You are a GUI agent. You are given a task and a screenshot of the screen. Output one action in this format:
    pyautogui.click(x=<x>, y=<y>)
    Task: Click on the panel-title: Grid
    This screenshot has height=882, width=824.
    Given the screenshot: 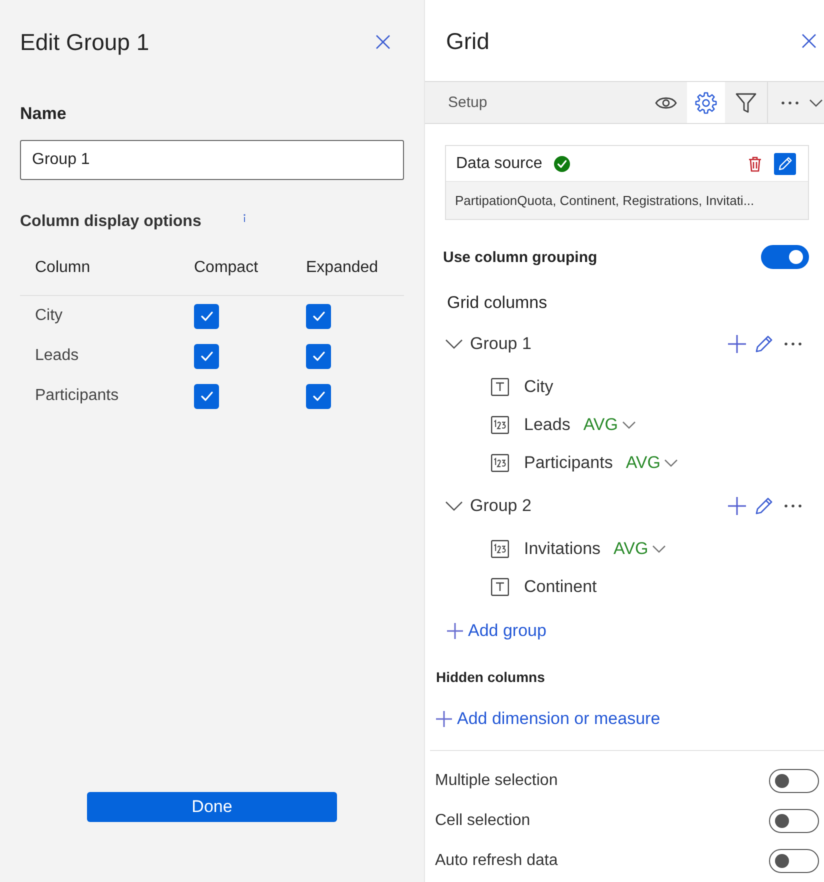 What is the action you would take?
    pyautogui.click(x=468, y=41)
    